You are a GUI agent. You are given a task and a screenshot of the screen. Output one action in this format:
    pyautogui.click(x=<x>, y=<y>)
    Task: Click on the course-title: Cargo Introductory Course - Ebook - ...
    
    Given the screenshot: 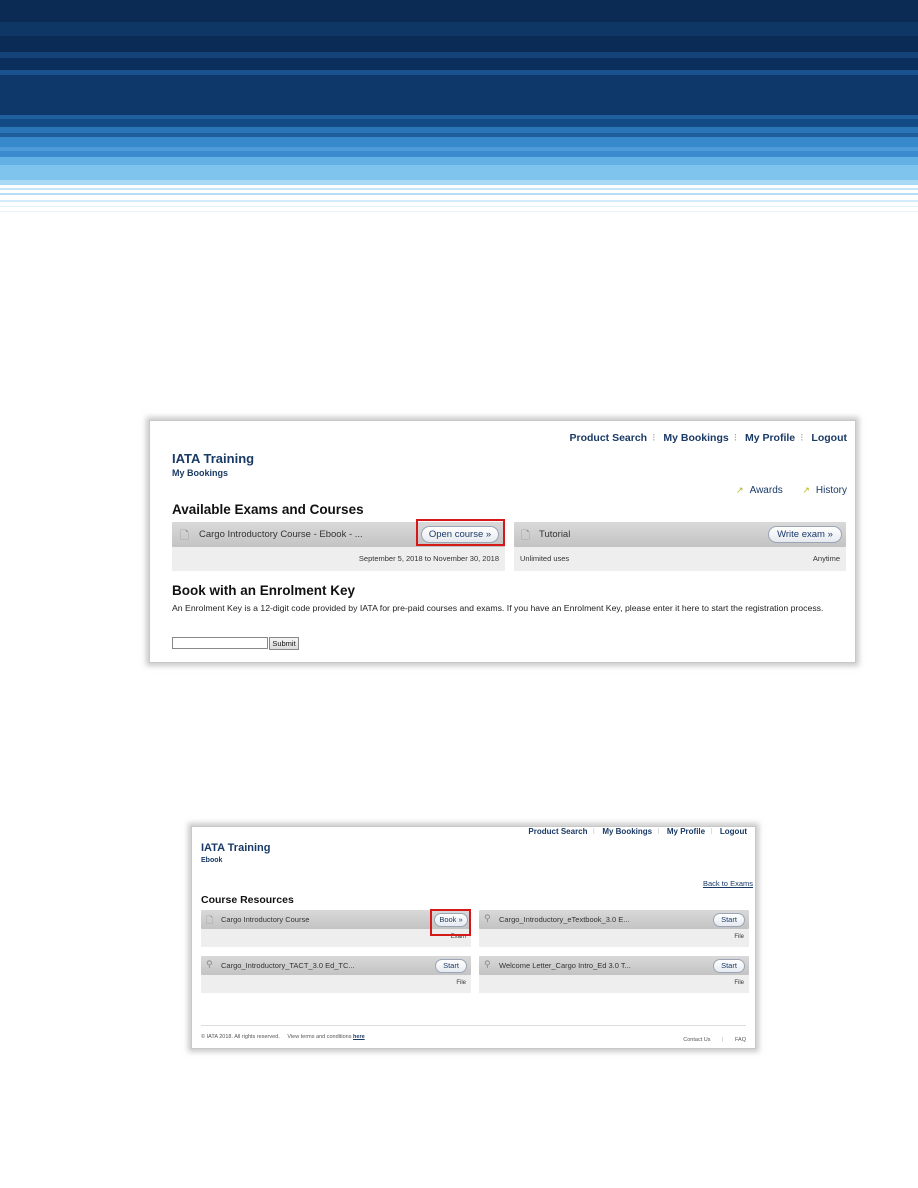 What is the action you would take?
    pyautogui.click(x=281, y=534)
    